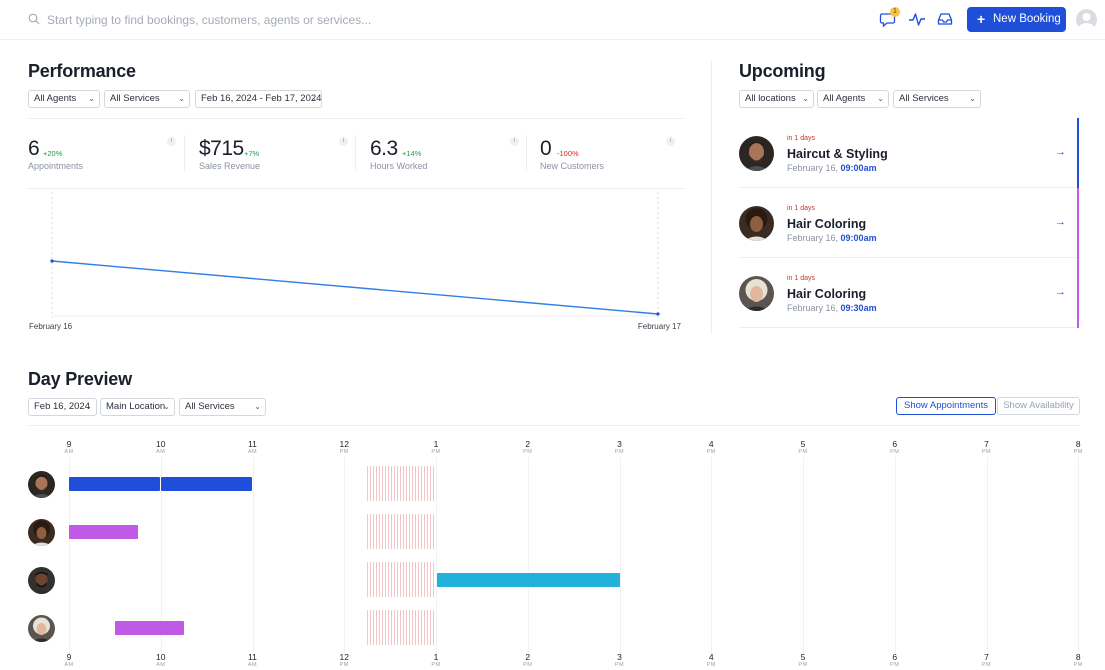  Describe the element at coordinates (82, 71) in the screenshot. I see `performance-title: Performance` at that location.